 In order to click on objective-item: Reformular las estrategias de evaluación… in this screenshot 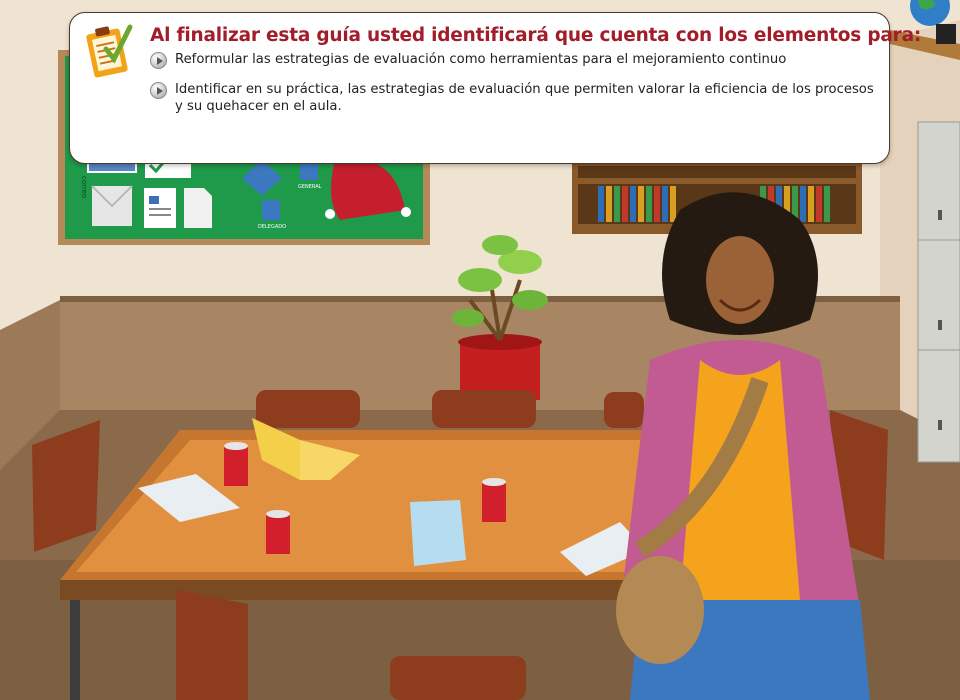, I will do `click(515, 60)`.